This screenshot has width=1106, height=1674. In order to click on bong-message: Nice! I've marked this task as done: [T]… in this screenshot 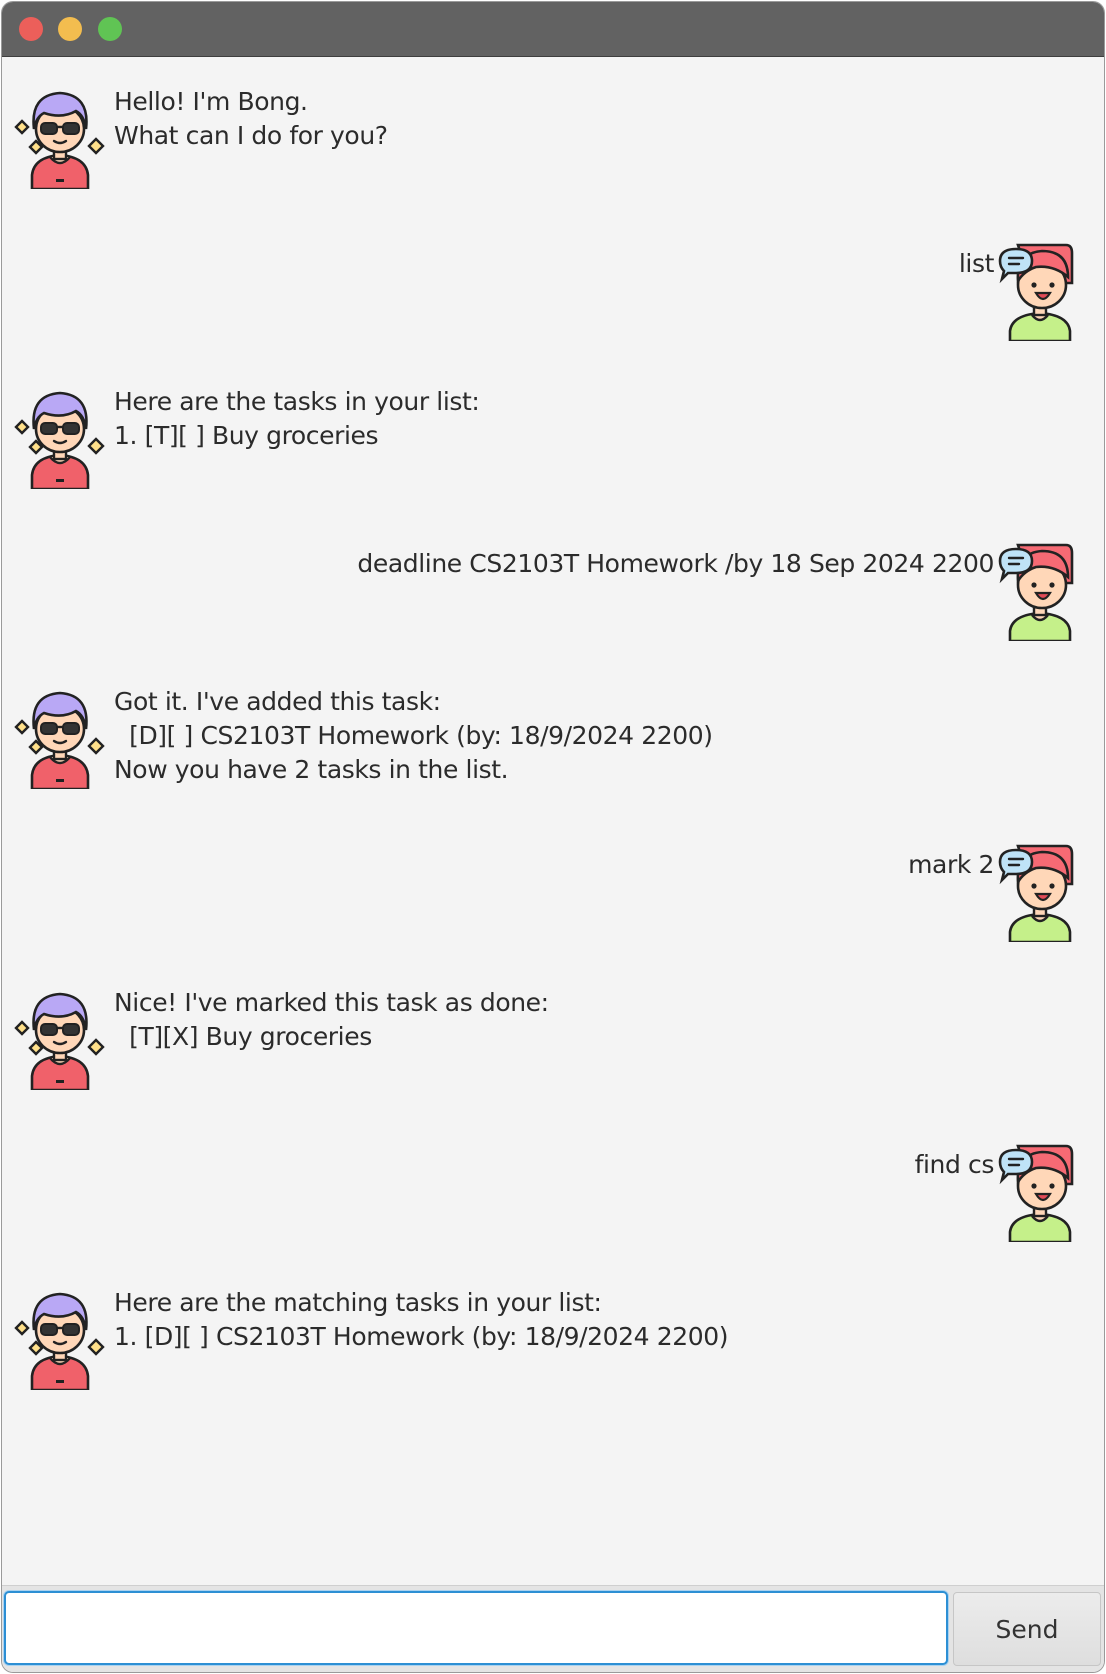, I will do `click(331, 1019)`.